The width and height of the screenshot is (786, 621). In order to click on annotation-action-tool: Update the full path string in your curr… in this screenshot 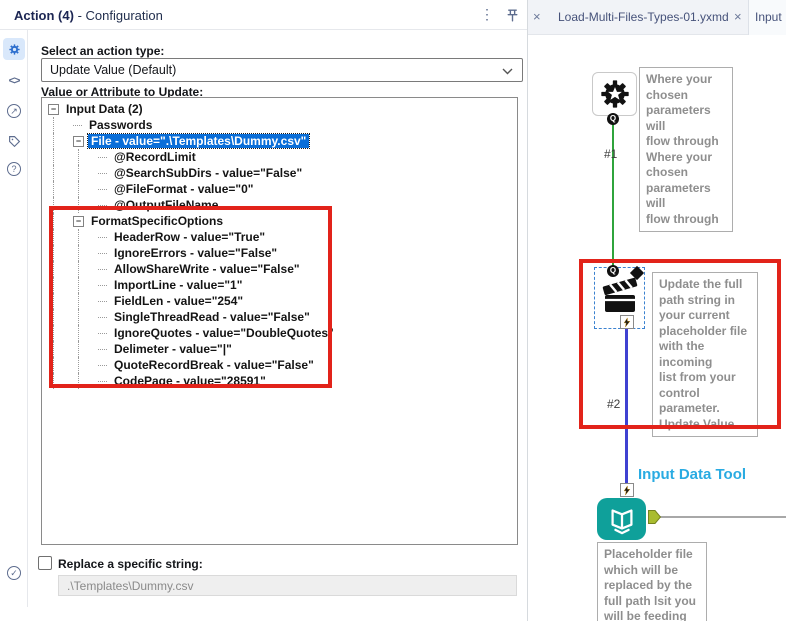, I will do `click(705, 354)`.